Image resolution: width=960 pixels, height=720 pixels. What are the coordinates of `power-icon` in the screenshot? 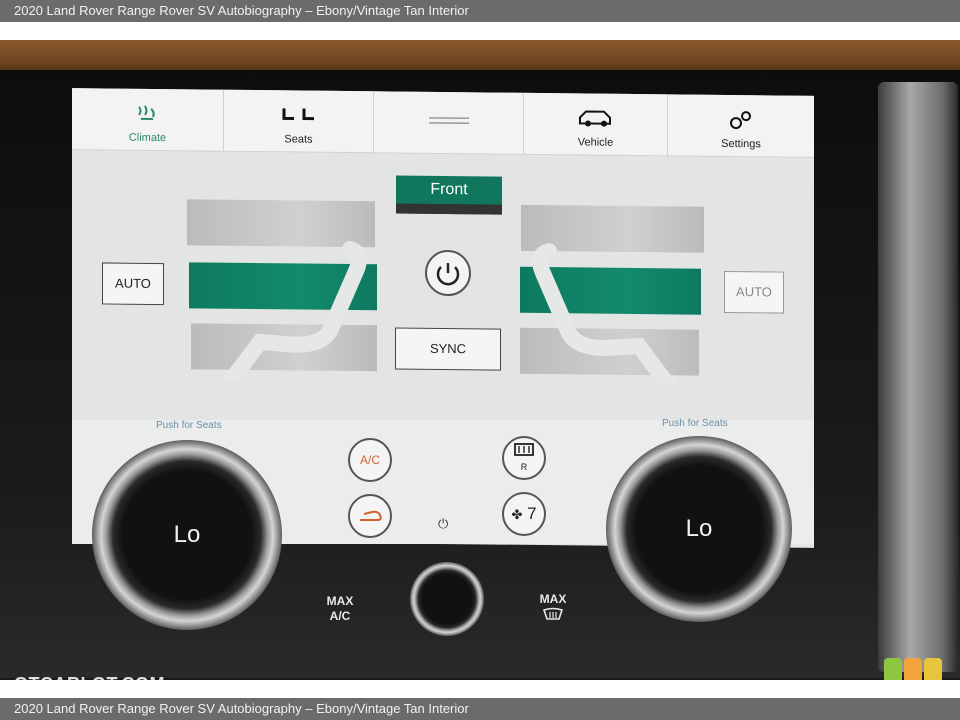 It's located at (448, 274).